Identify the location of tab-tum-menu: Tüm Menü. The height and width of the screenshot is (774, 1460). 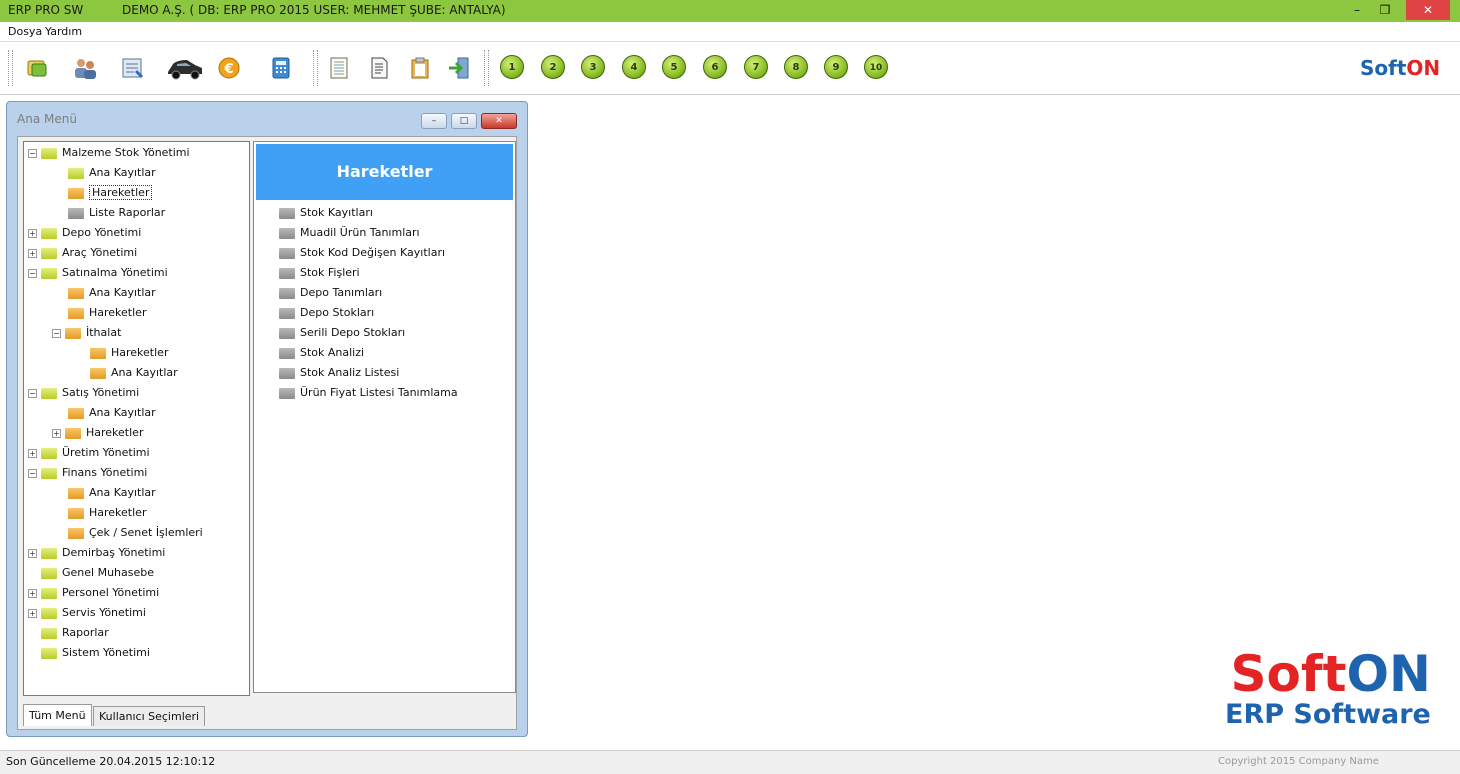
(57, 715).